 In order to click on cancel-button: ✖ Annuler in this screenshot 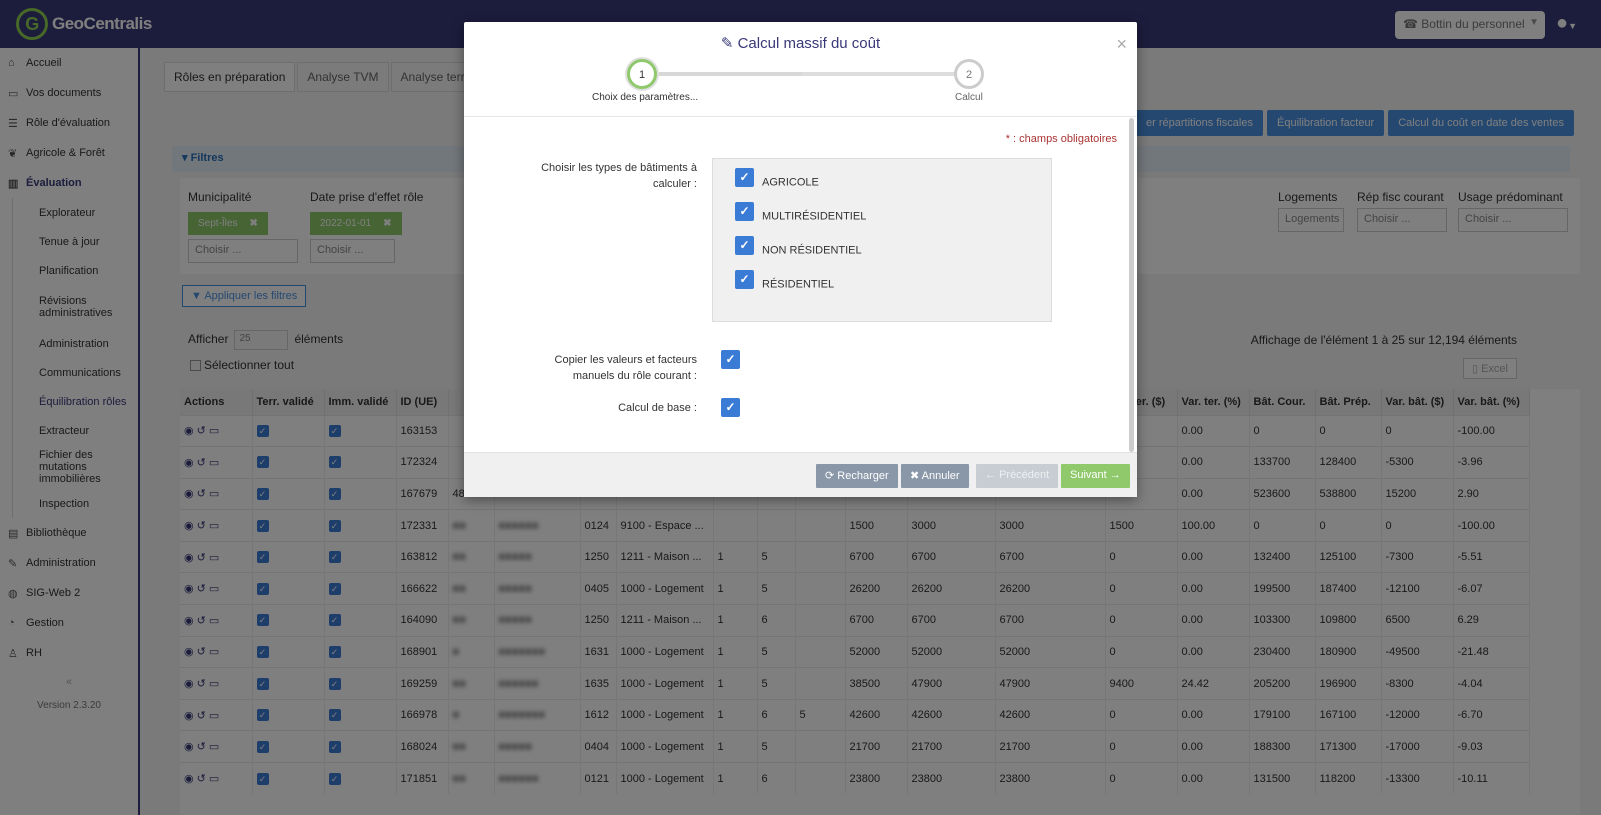, I will do `click(935, 476)`.